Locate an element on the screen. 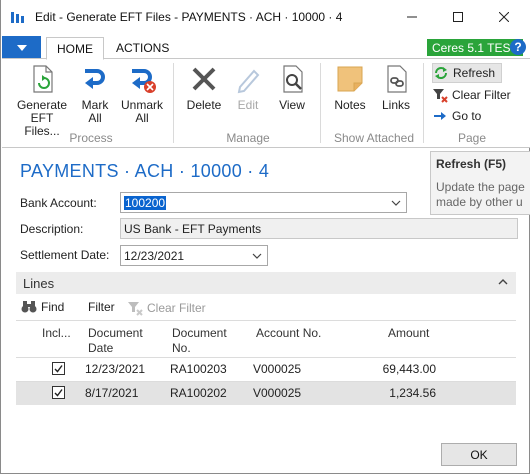  col-header-document-no-line1: Document is located at coordinates (199, 333).